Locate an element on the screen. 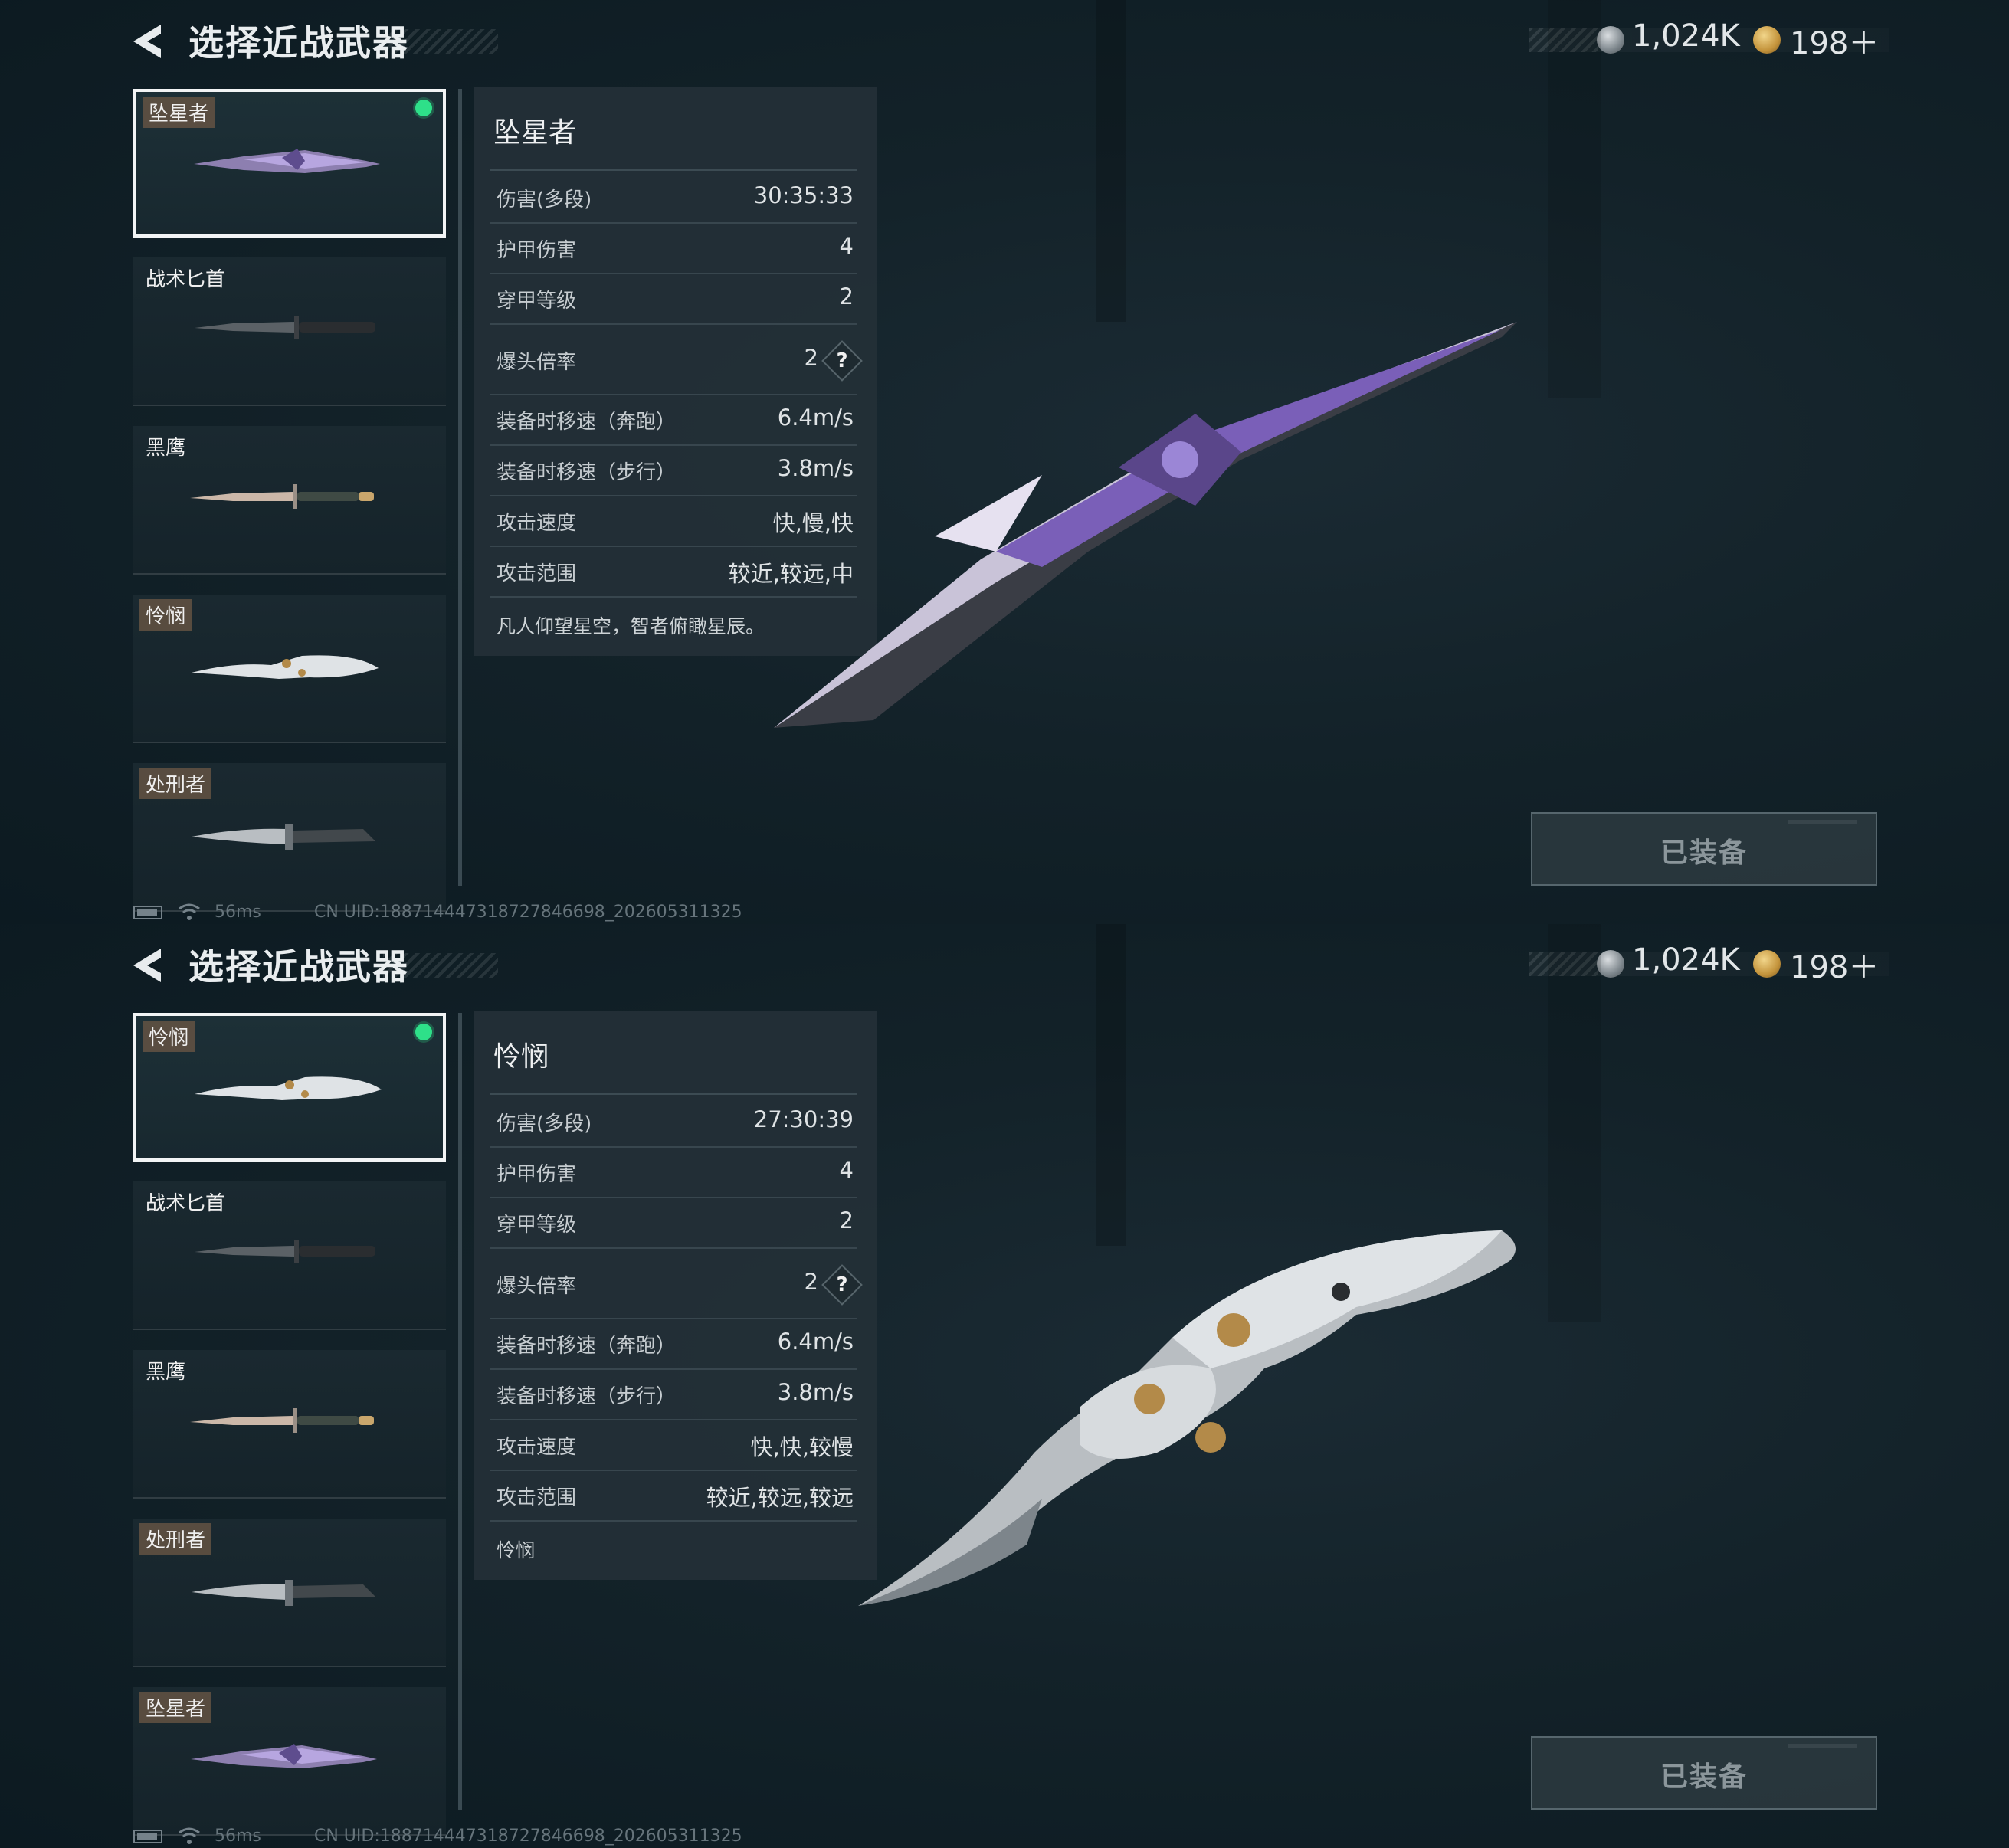 The image size is (2009, 1848). stat-row: 攻击速度 快,快,较慢 is located at coordinates (674, 1445).